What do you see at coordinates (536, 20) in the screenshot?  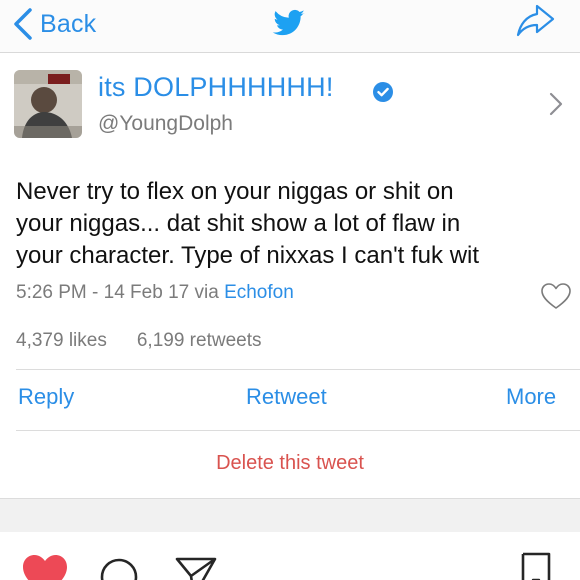 I see `share-icon` at bounding box center [536, 20].